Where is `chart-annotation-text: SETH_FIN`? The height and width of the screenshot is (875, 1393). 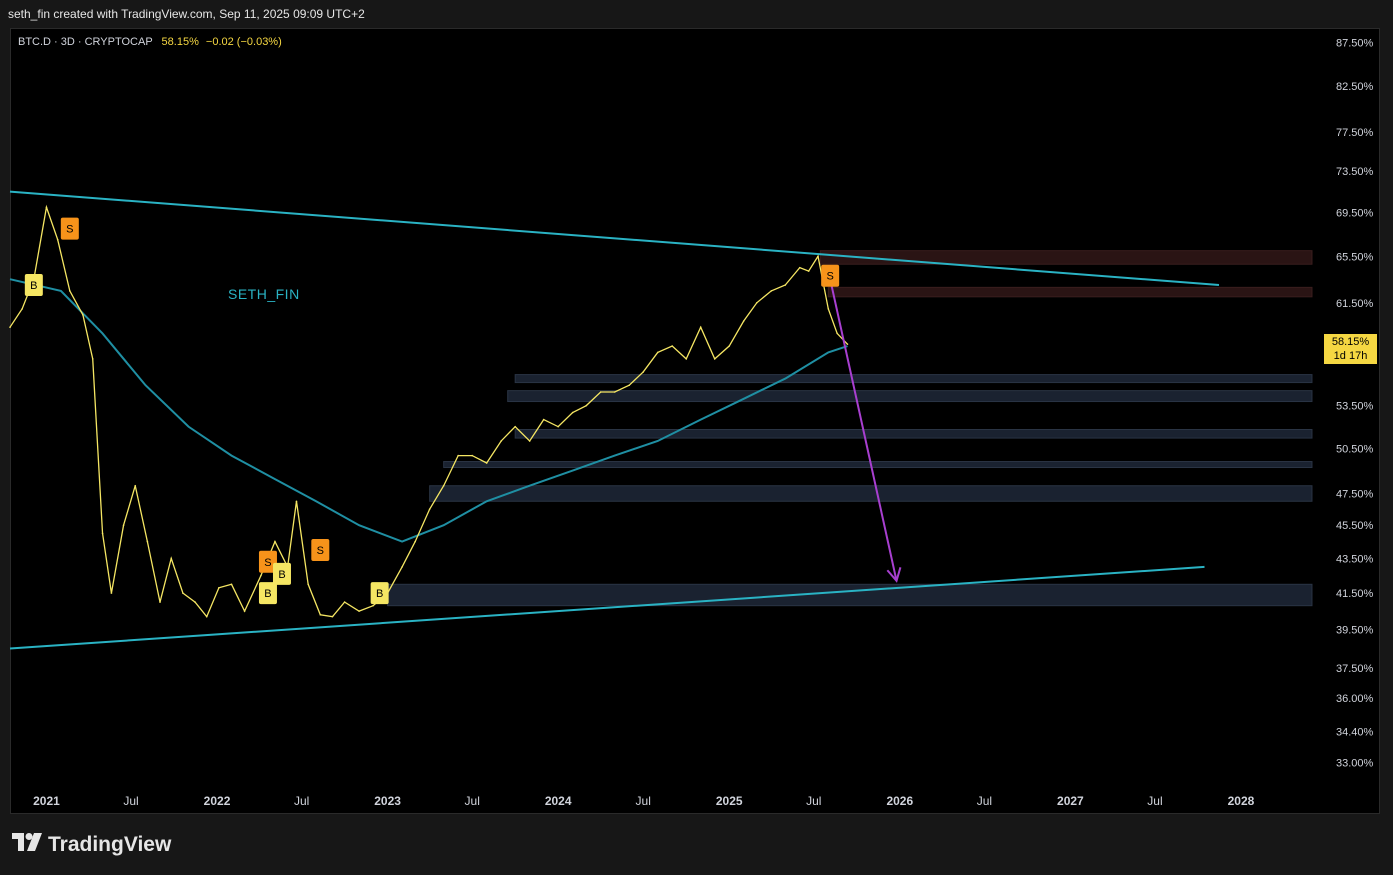 chart-annotation-text: SETH_FIN is located at coordinates (264, 294).